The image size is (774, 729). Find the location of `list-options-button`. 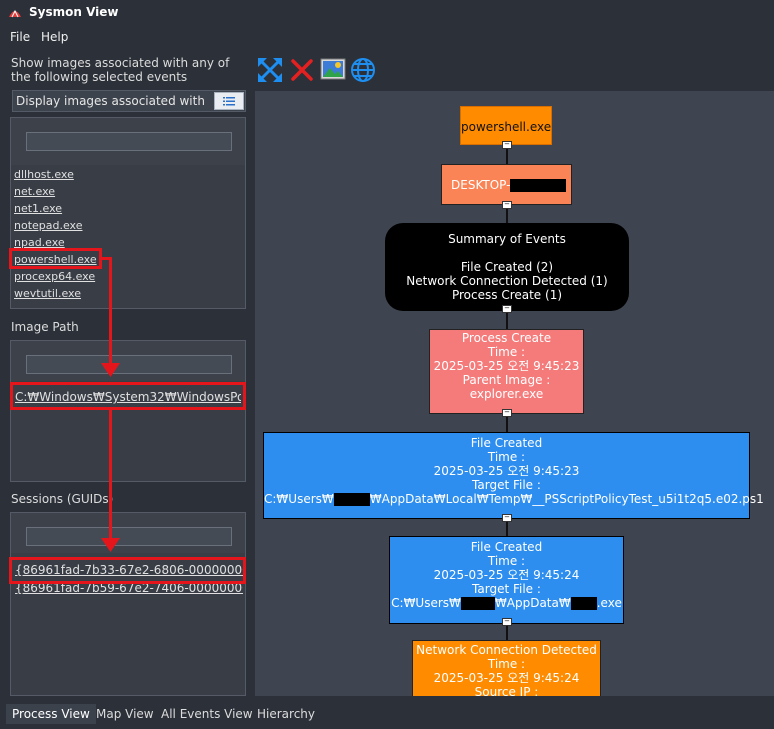

list-options-button is located at coordinates (229, 101).